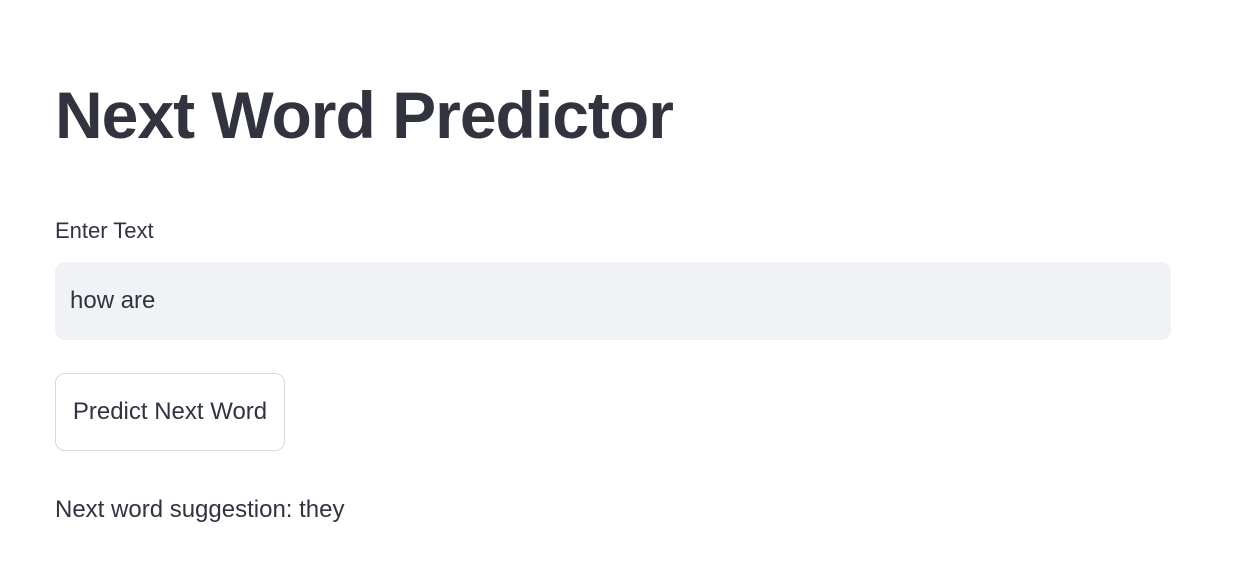  What do you see at coordinates (170, 412) in the screenshot?
I see `predict-next-word-button: Predict Next Word` at bounding box center [170, 412].